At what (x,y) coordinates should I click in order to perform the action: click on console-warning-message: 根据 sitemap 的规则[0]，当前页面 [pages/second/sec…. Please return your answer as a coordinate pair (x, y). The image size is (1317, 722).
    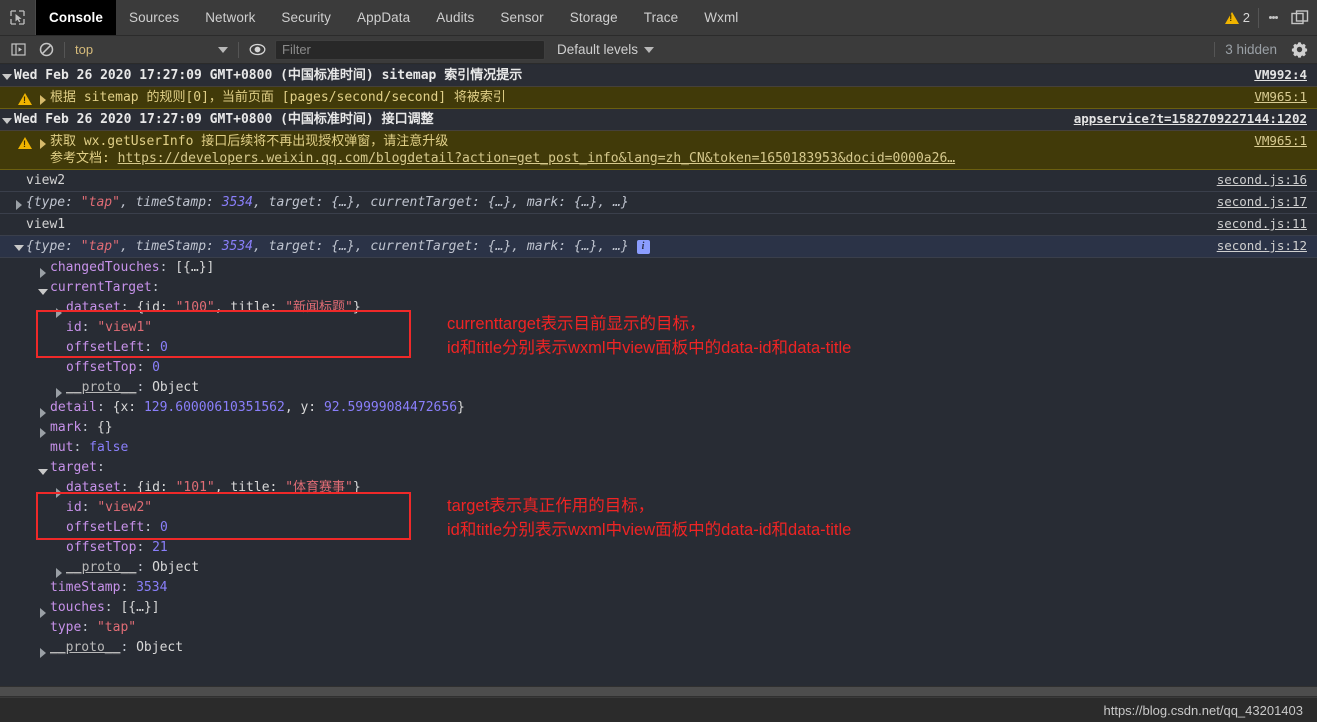
    Looking at the image, I should click on (658, 98).